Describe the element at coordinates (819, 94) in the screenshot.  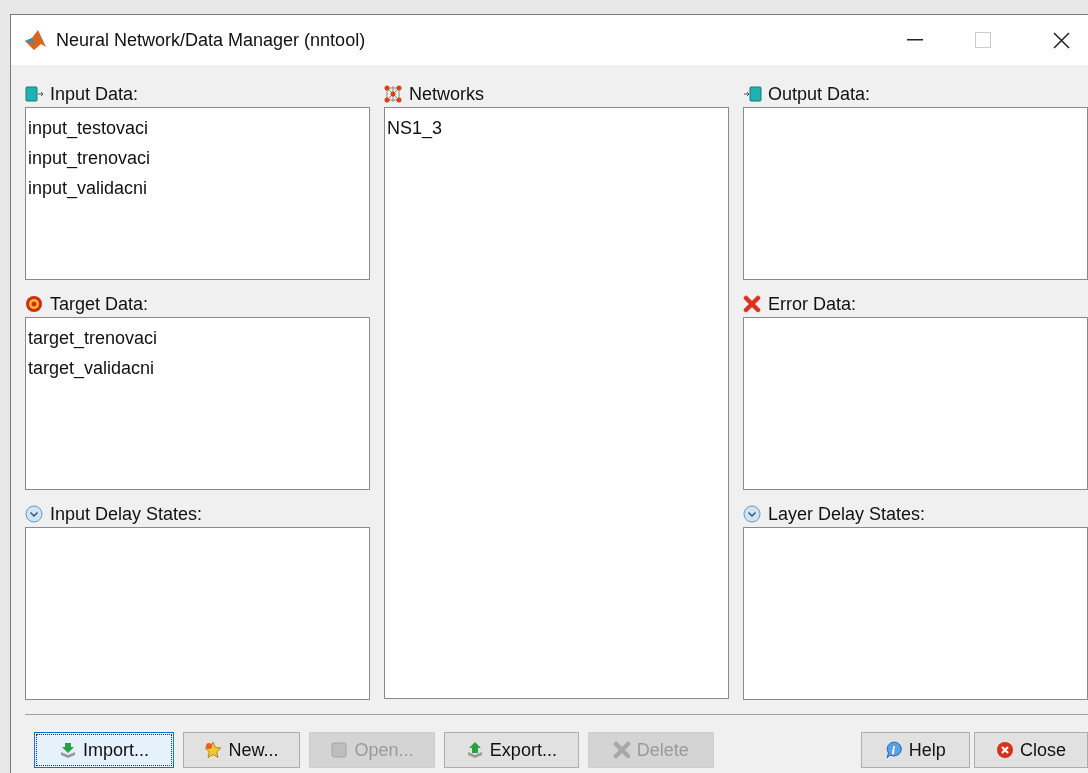
I see `panel-label: Output Data:` at that location.